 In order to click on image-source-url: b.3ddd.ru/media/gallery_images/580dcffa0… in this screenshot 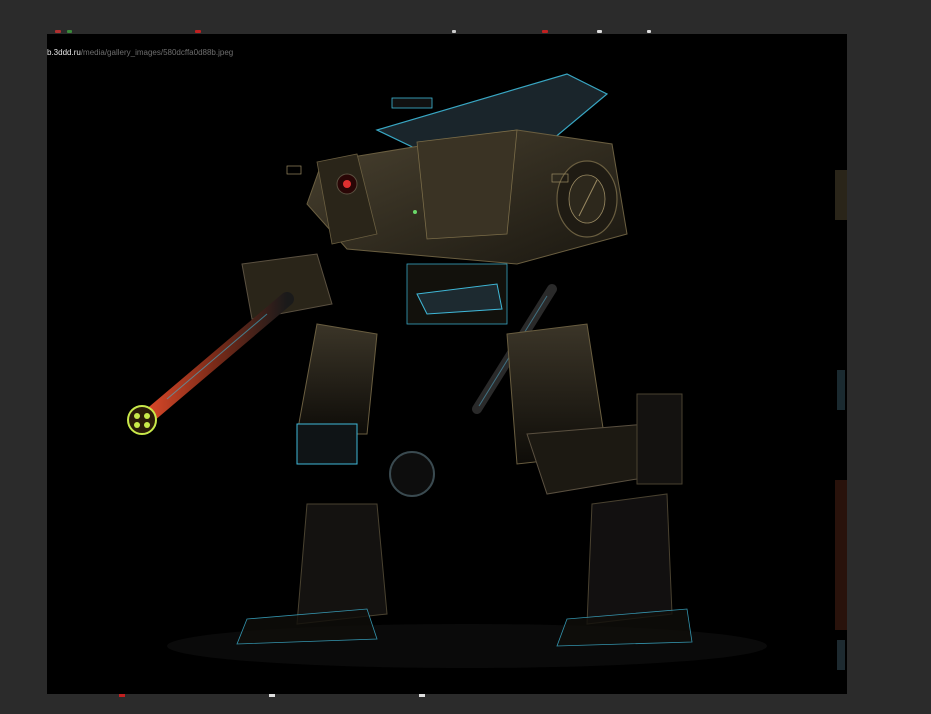, I will do `click(140, 52)`.